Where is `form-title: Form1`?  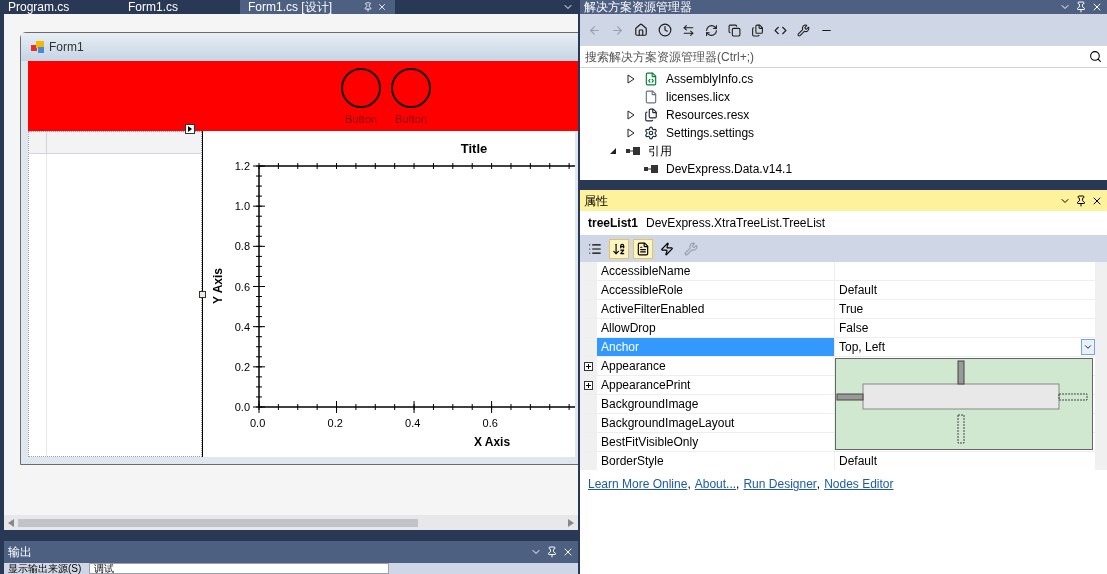
form-title: Form1 is located at coordinates (66, 47).